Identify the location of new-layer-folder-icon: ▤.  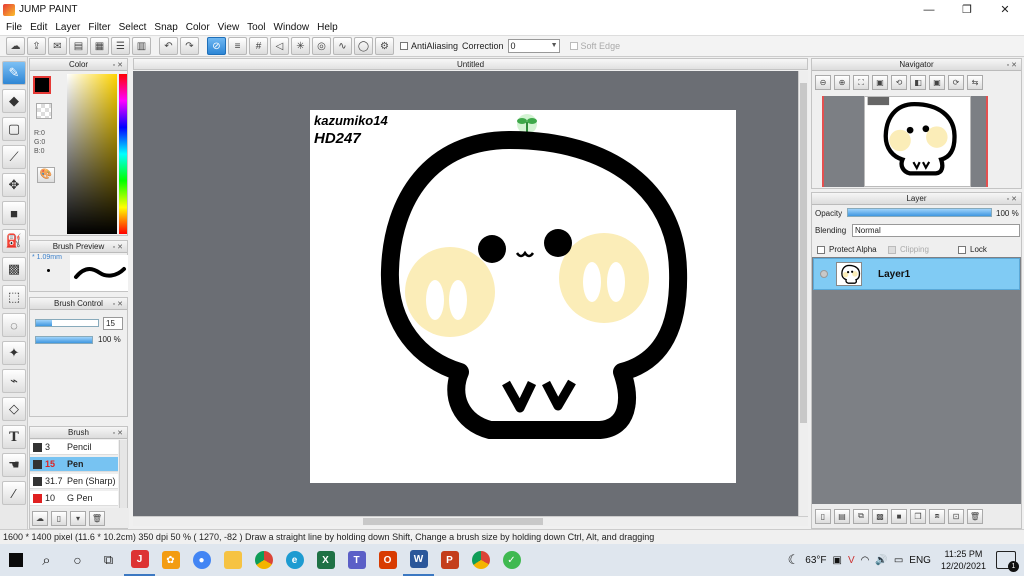
(842, 516).